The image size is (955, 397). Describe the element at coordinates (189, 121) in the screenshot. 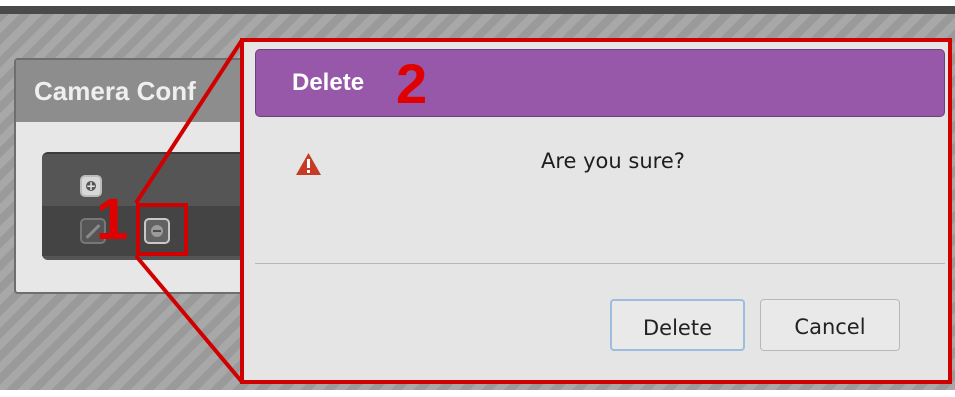

I see `callout-line-top` at that location.